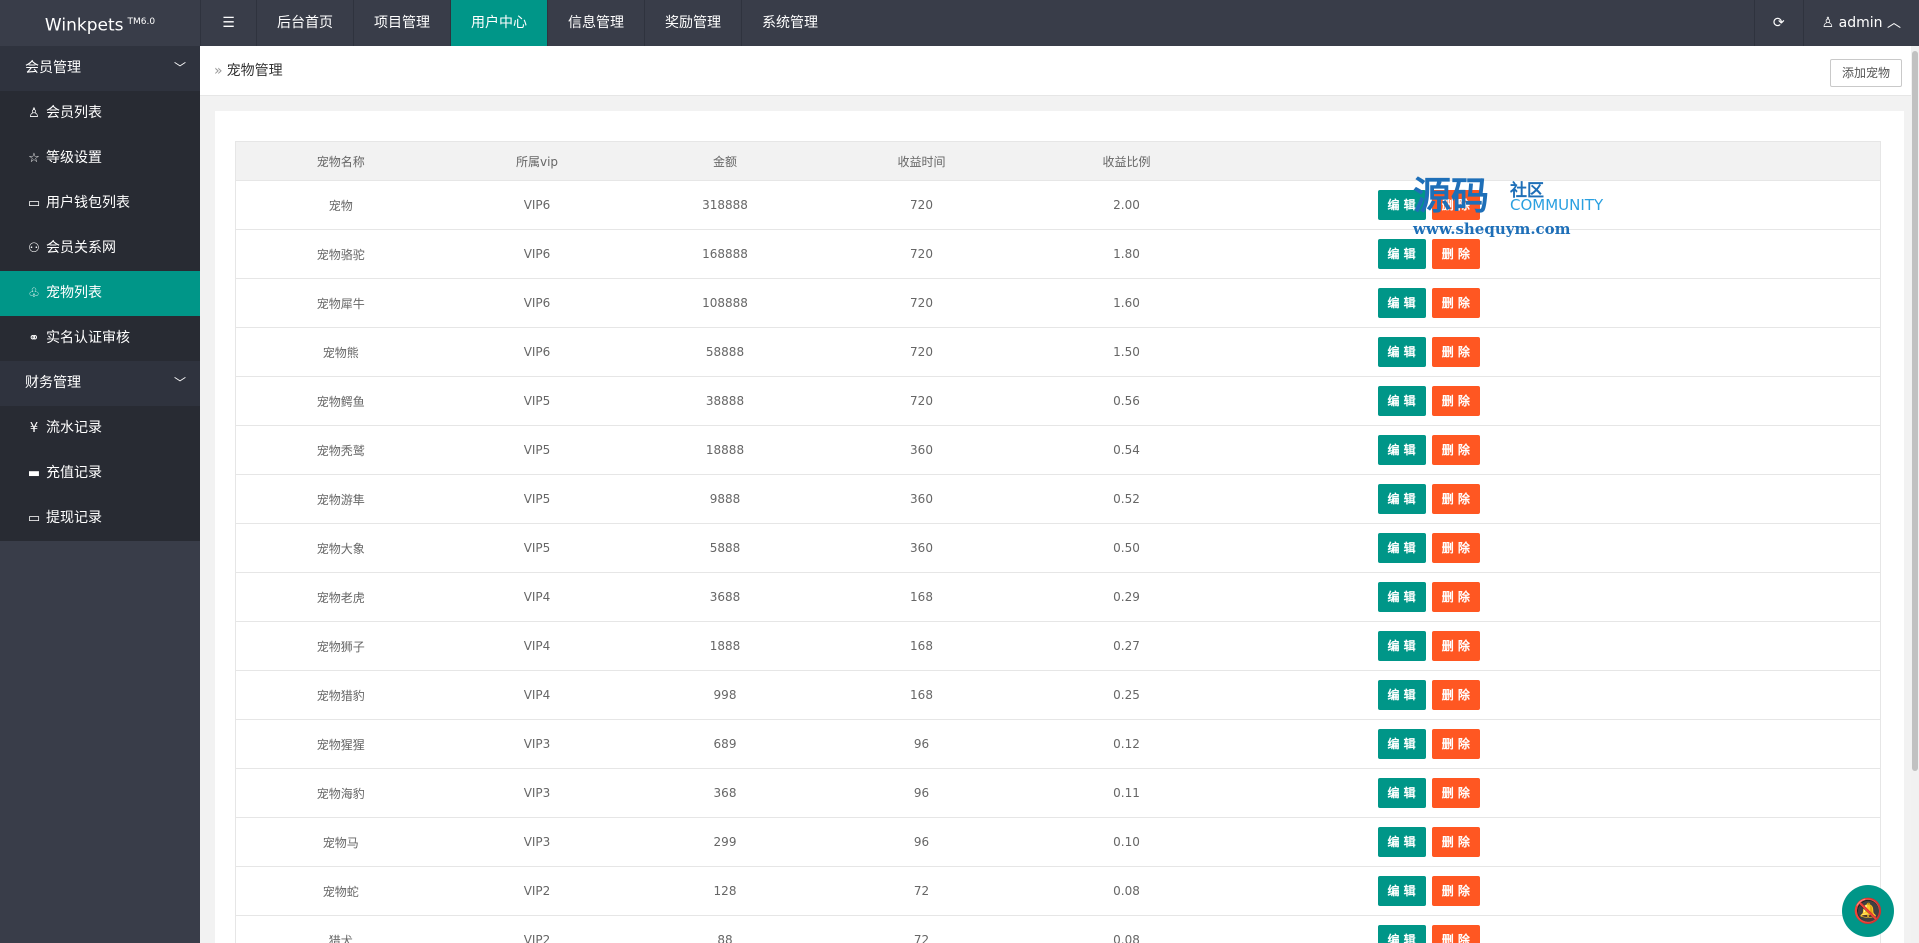 The width and height of the screenshot is (1919, 943). Describe the element at coordinates (141, 22) in the screenshot. I see `logo-version: TM6.0` at that location.